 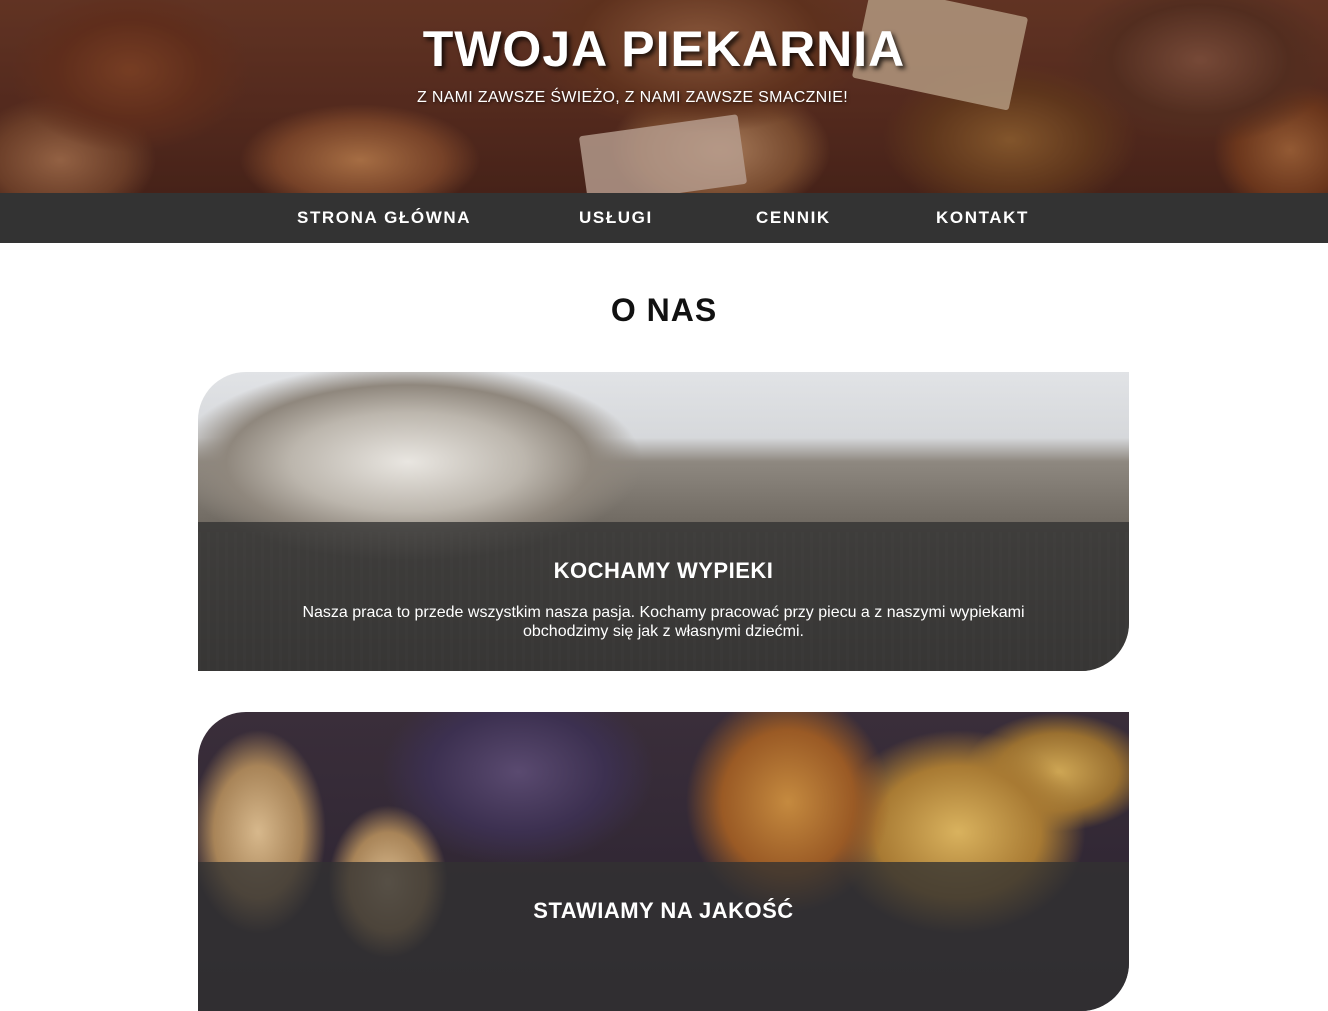 I want to click on card-heading: KOCHAMY WYPIEKI, so click(x=663, y=570).